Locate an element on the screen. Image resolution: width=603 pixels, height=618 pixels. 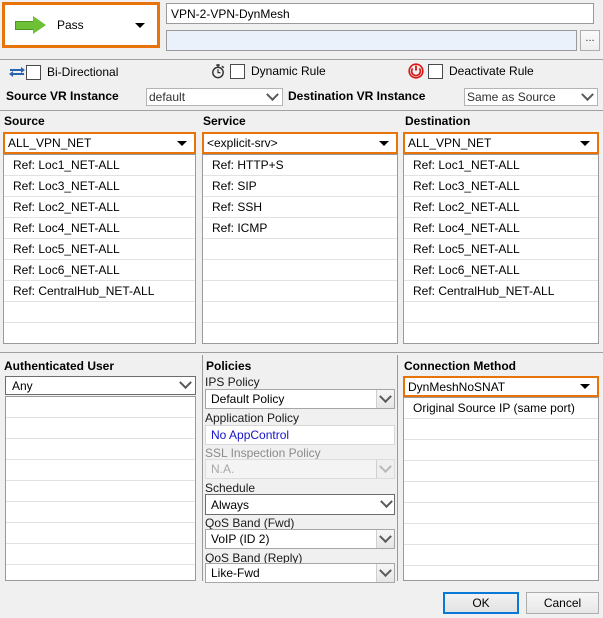
source-vr-instance-select: default is located at coordinates (214, 97).